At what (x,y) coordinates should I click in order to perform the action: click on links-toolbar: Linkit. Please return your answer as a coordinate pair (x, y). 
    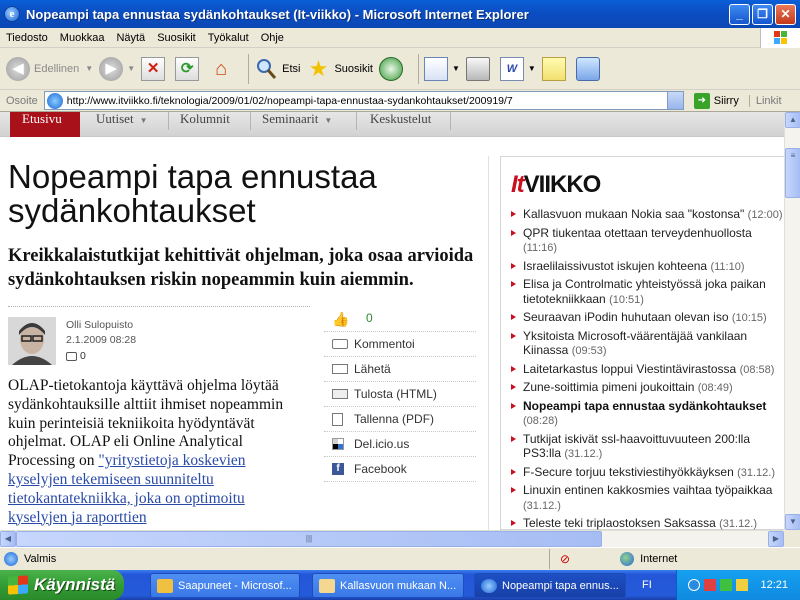
    Looking at the image, I should click on (765, 100).